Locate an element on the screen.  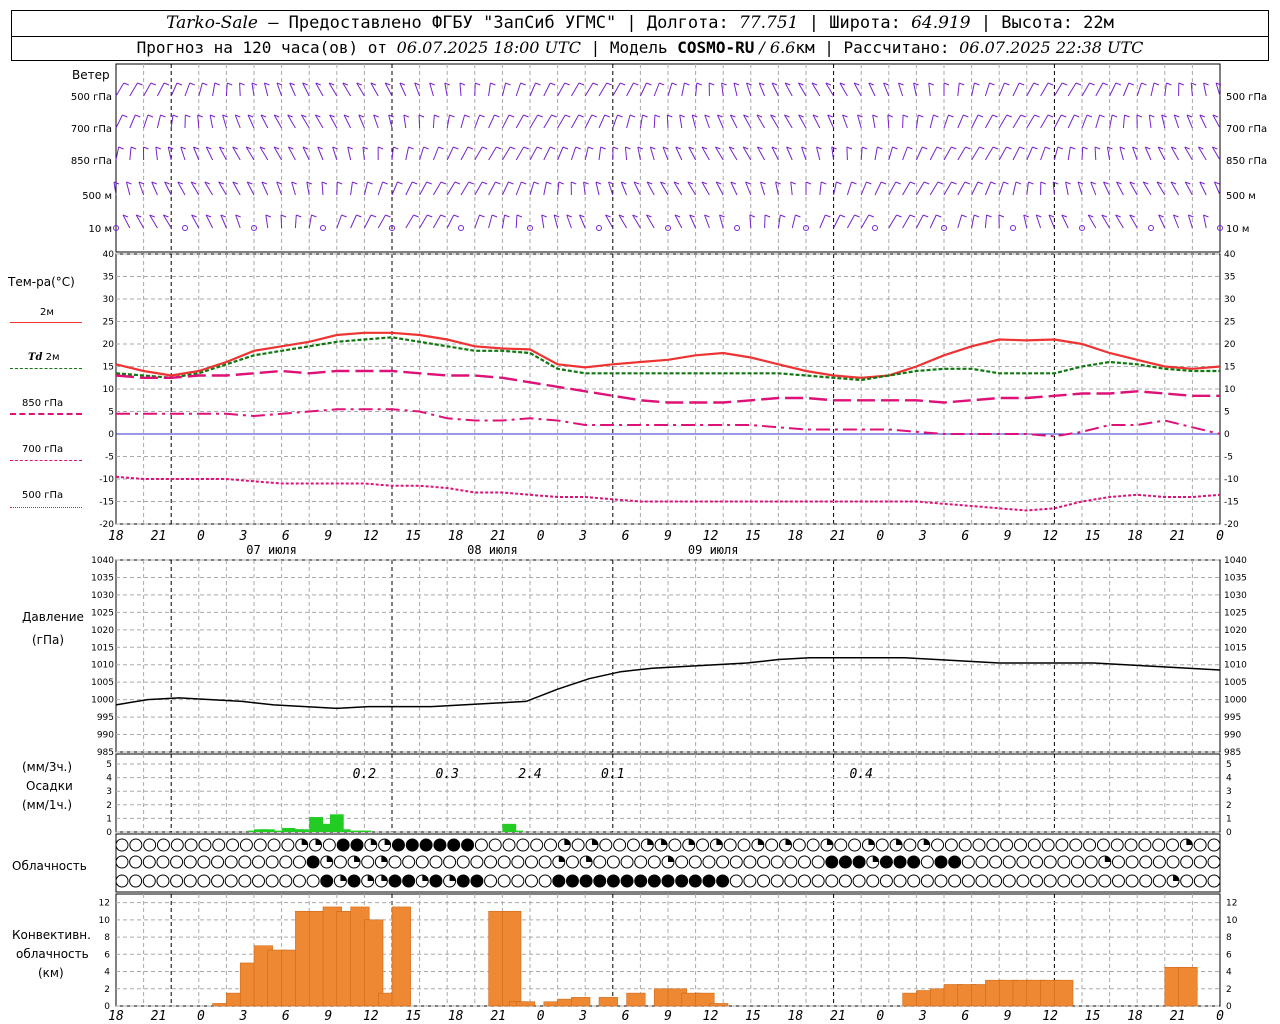
conv-tick-left: 2 is located at coordinates (107, 990).